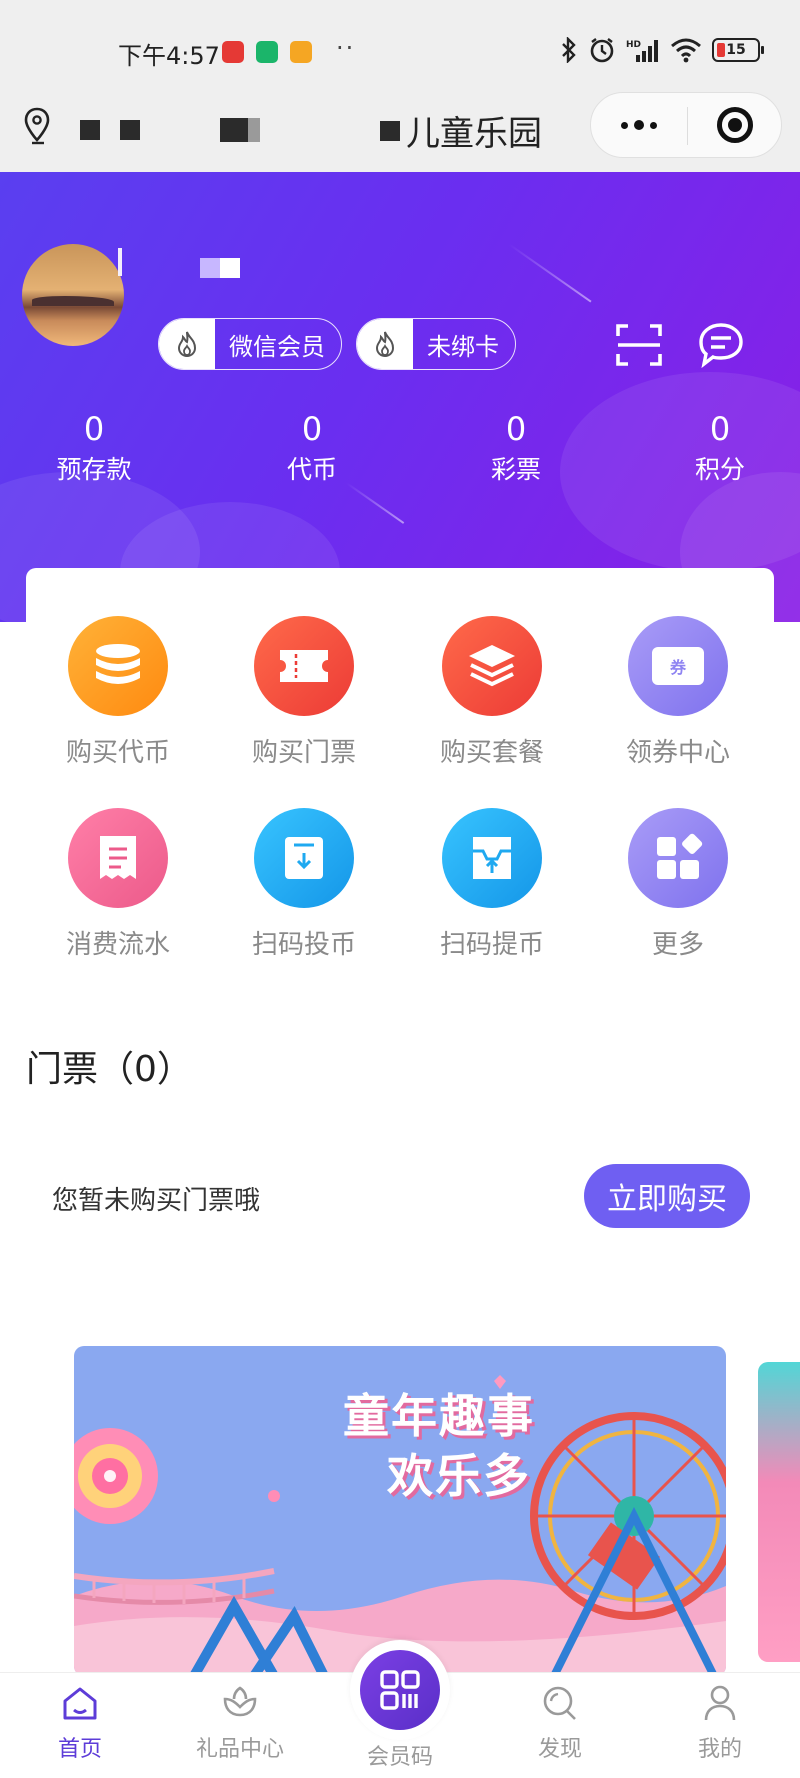  What do you see at coordinates (491, 753) in the screenshot?
I see `menu-item-label: 购买套餐` at bounding box center [491, 753].